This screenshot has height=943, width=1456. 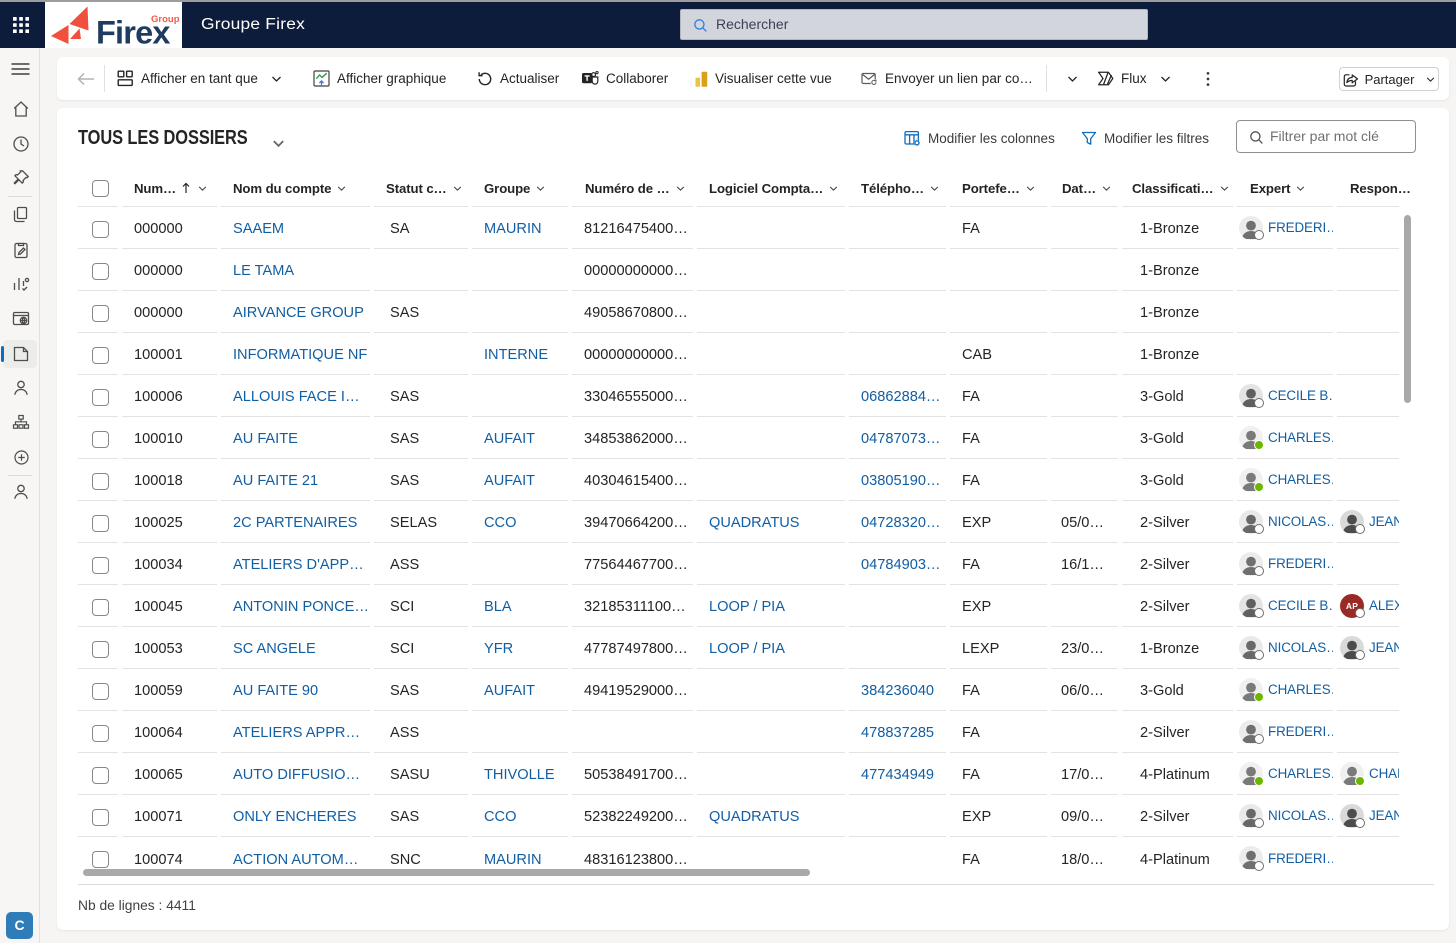 I want to click on svg-text: Group, so click(x=165, y=19).